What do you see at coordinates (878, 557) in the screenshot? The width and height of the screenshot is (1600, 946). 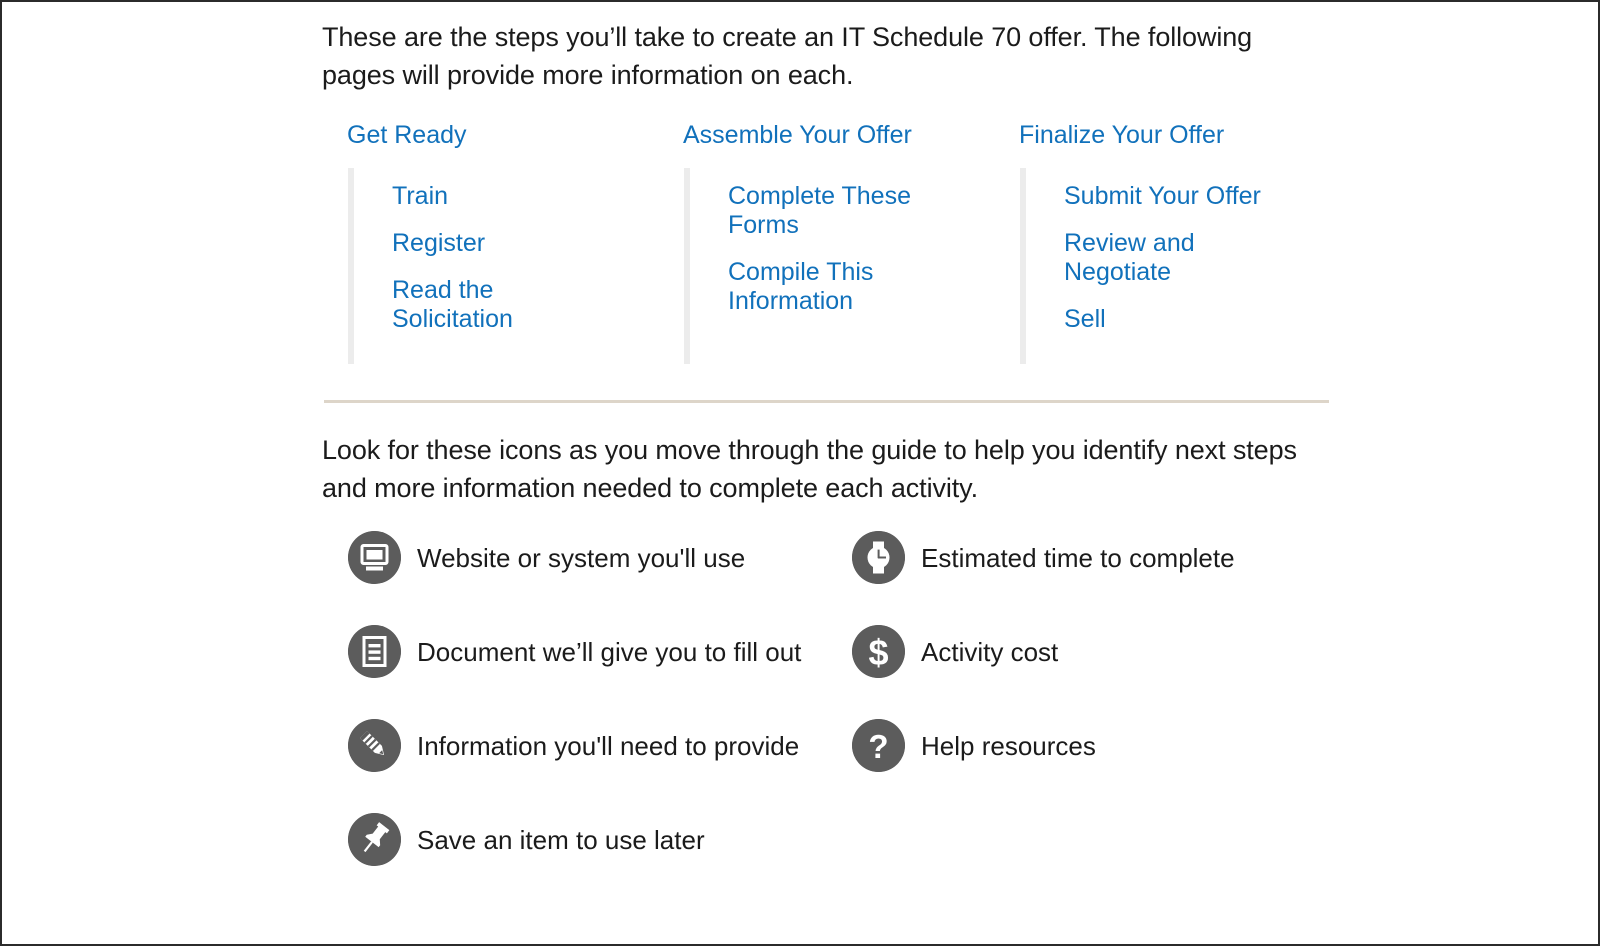 I see `watch-icon` at bounding box center [878, 557].